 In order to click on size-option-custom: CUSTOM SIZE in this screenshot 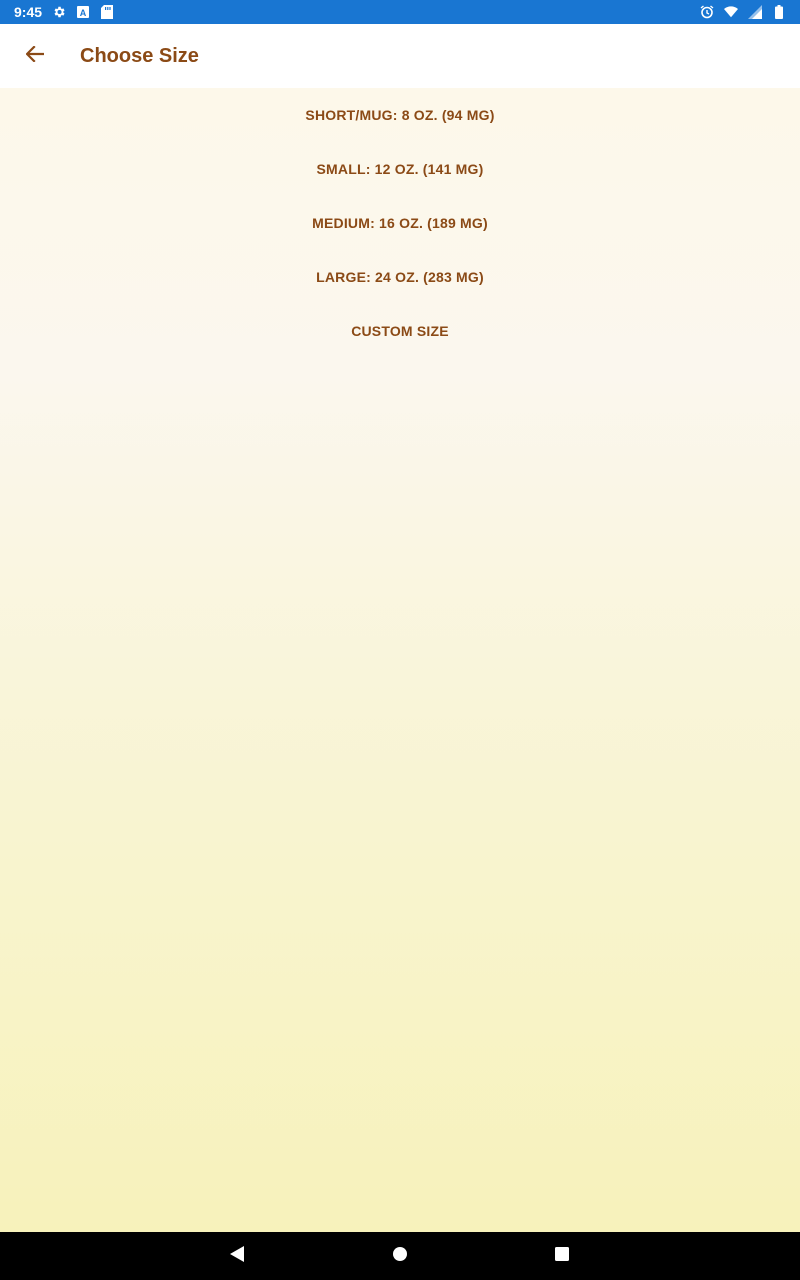, I will do `click(400, 331)`.